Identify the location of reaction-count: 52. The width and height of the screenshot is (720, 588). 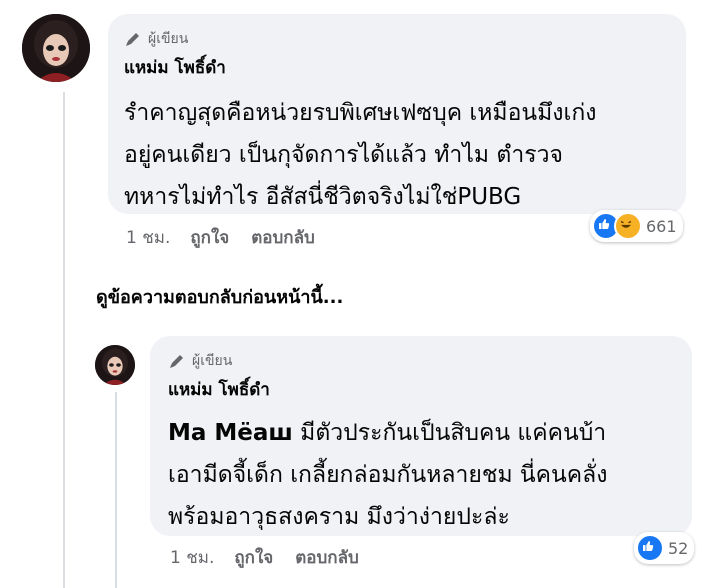
(678, 548).